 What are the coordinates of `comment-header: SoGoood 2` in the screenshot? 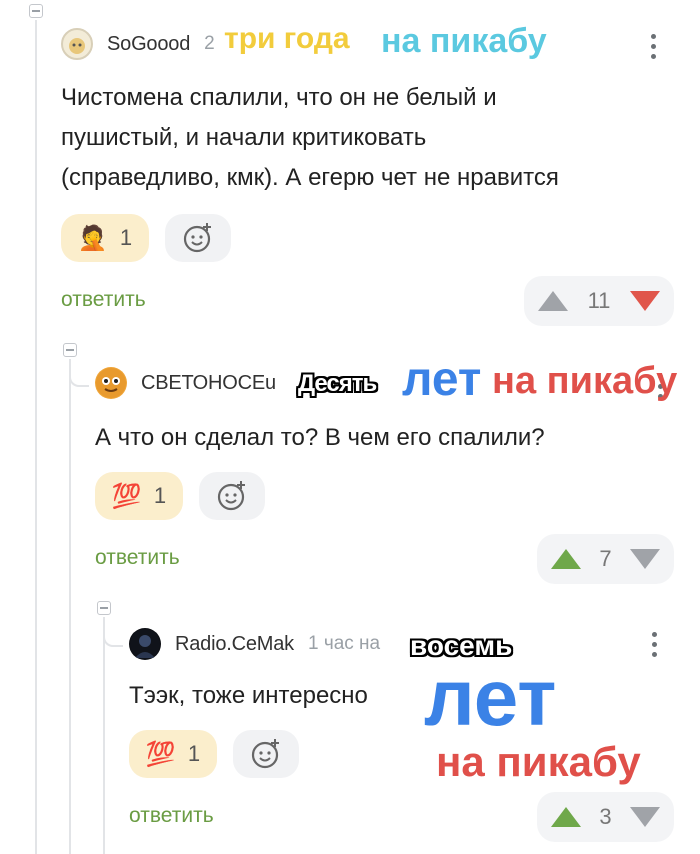 It's located at (138, 44).